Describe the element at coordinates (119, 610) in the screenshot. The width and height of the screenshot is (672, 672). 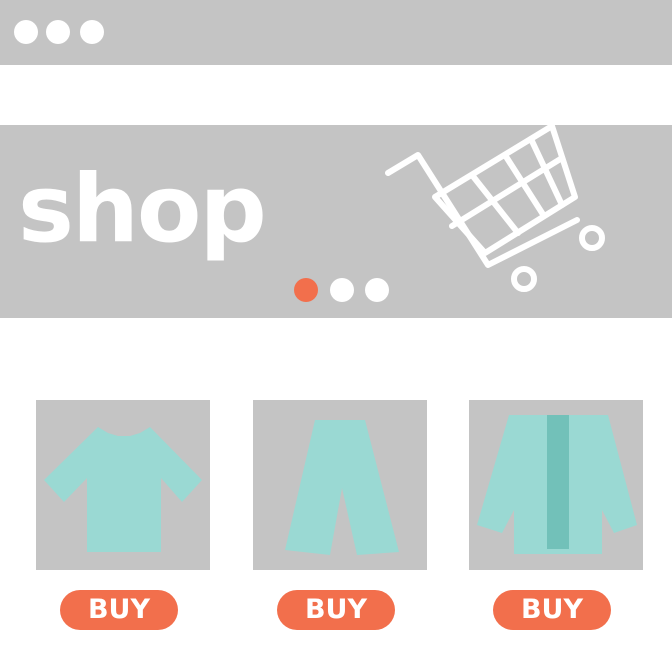
I see `buy-button-tshirt: BUY` at that location.